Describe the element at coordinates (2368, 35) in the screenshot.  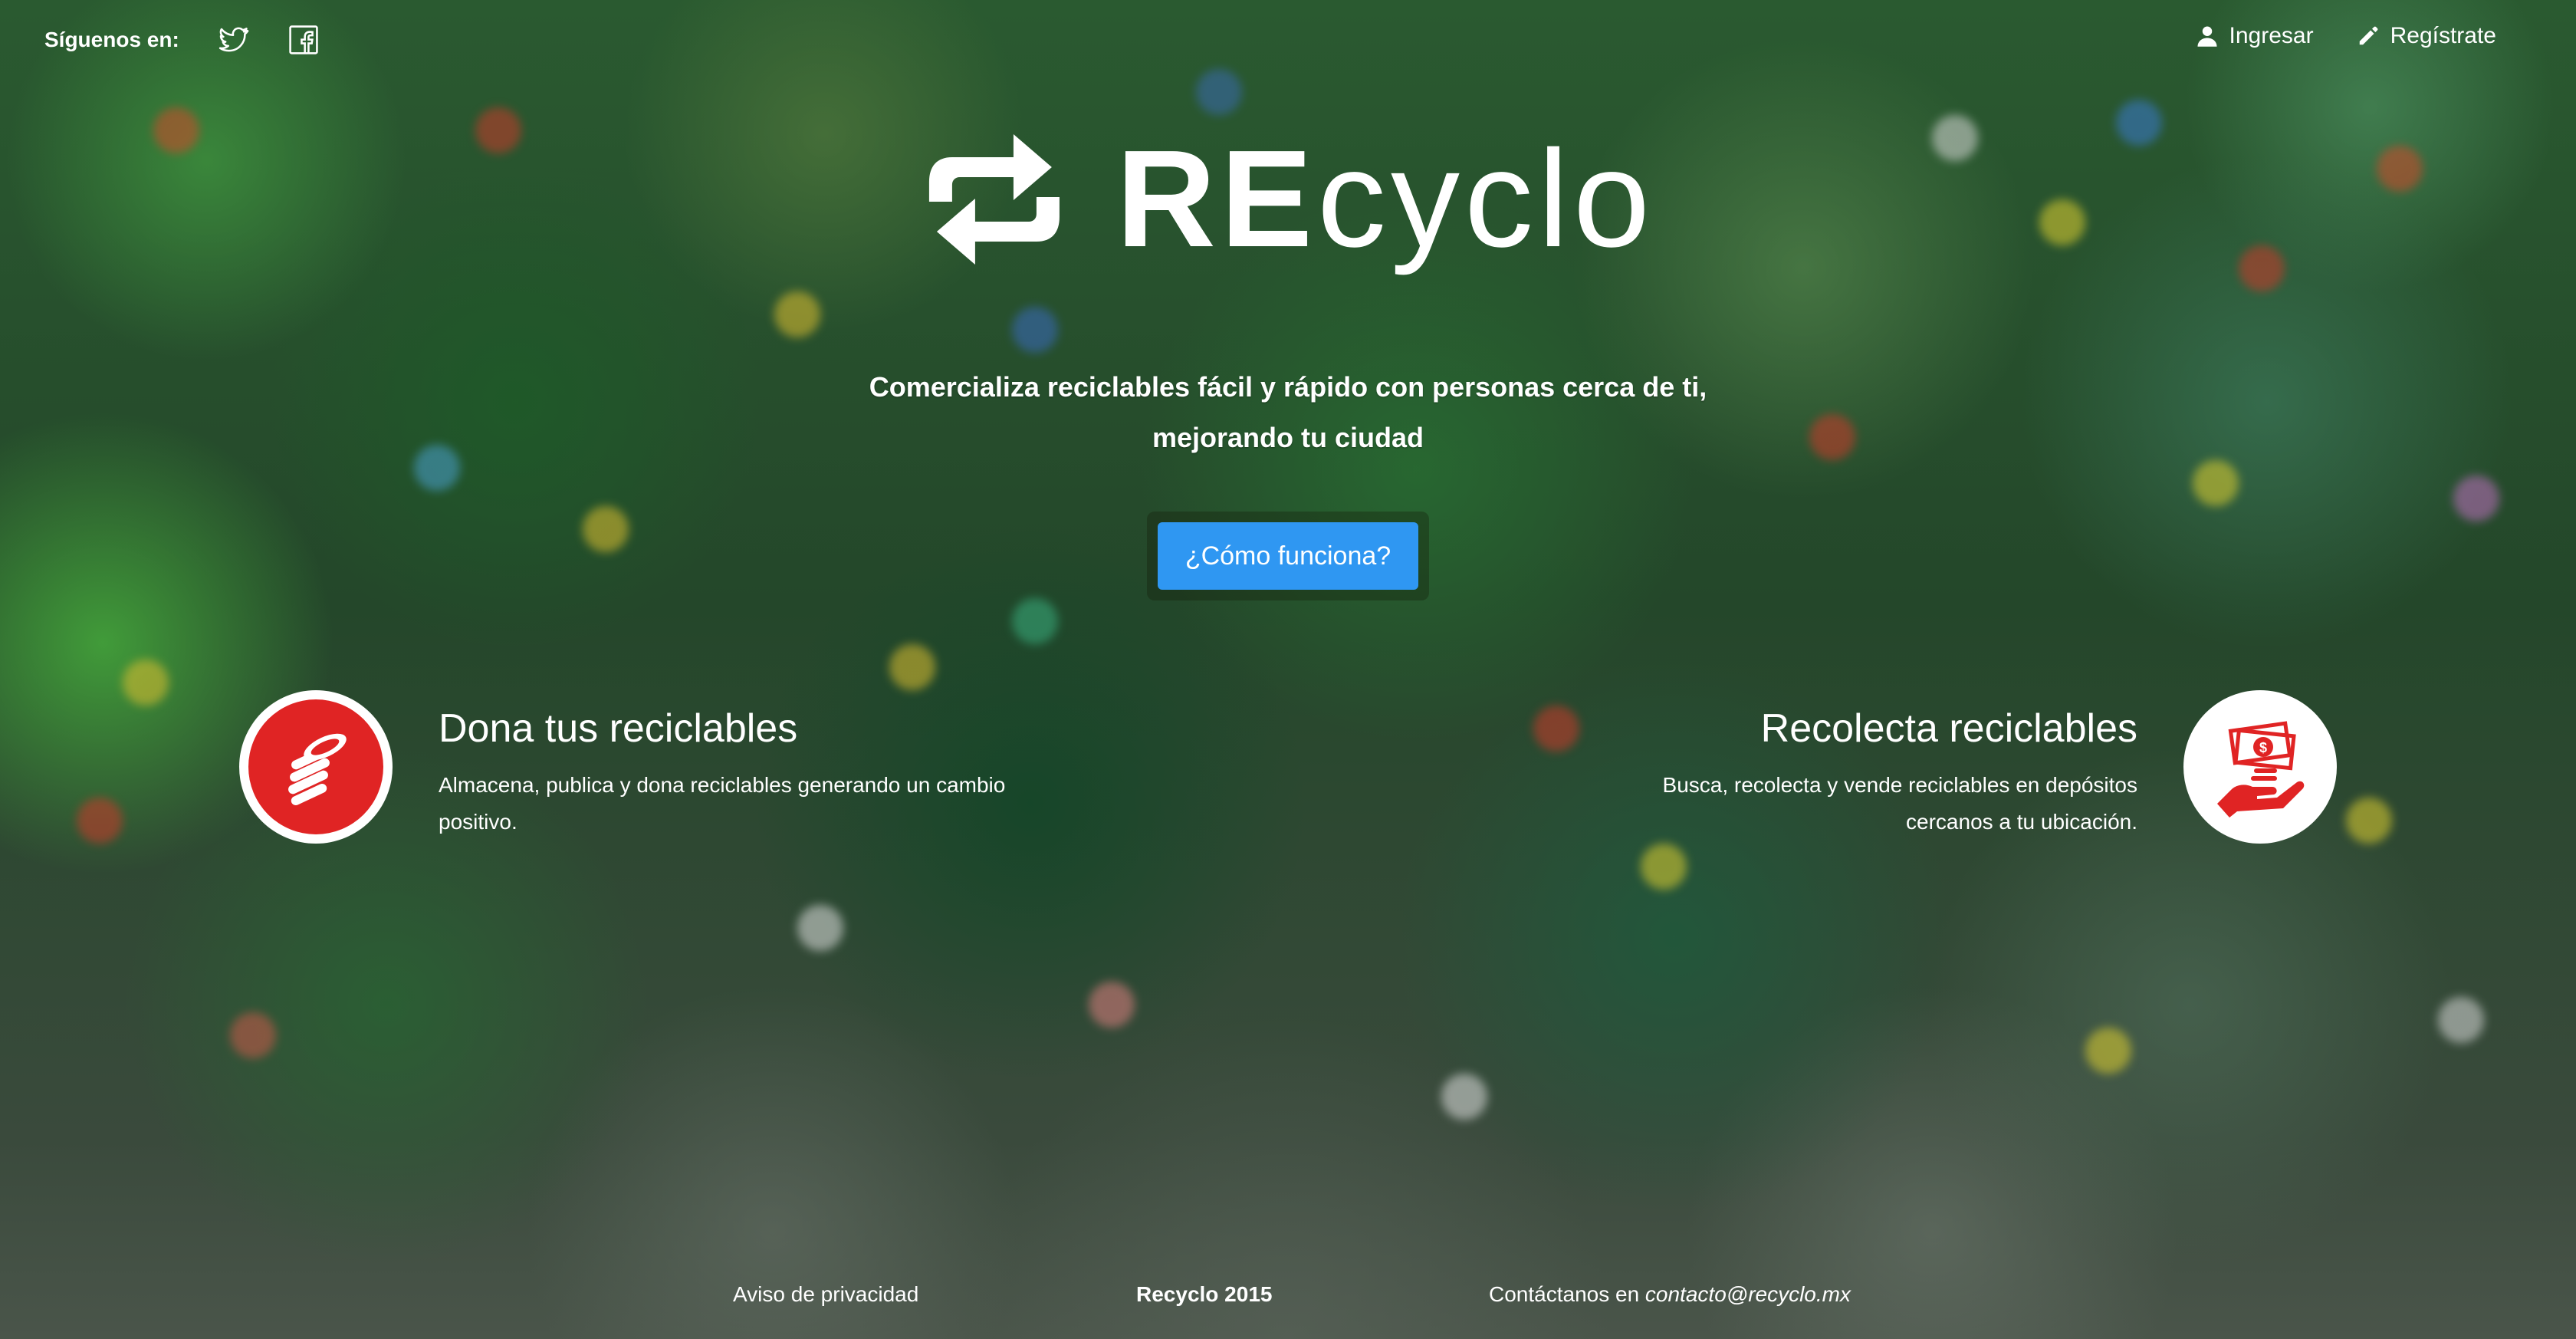
I see `pencil-icon` at that location.